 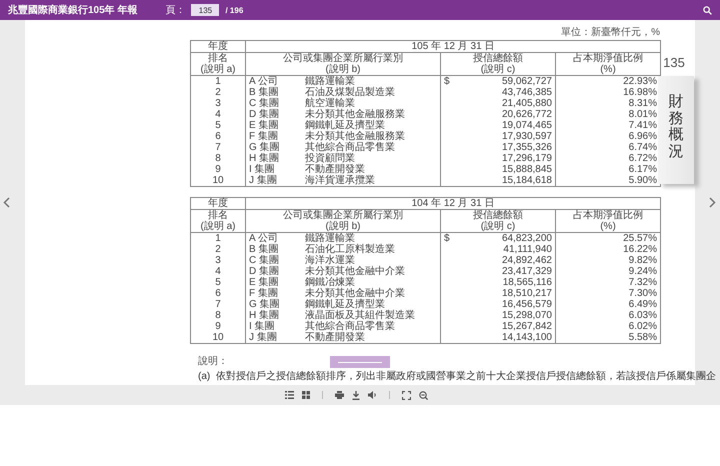 I want to click on column-note: (說明 c), so click(x=498, y=226).